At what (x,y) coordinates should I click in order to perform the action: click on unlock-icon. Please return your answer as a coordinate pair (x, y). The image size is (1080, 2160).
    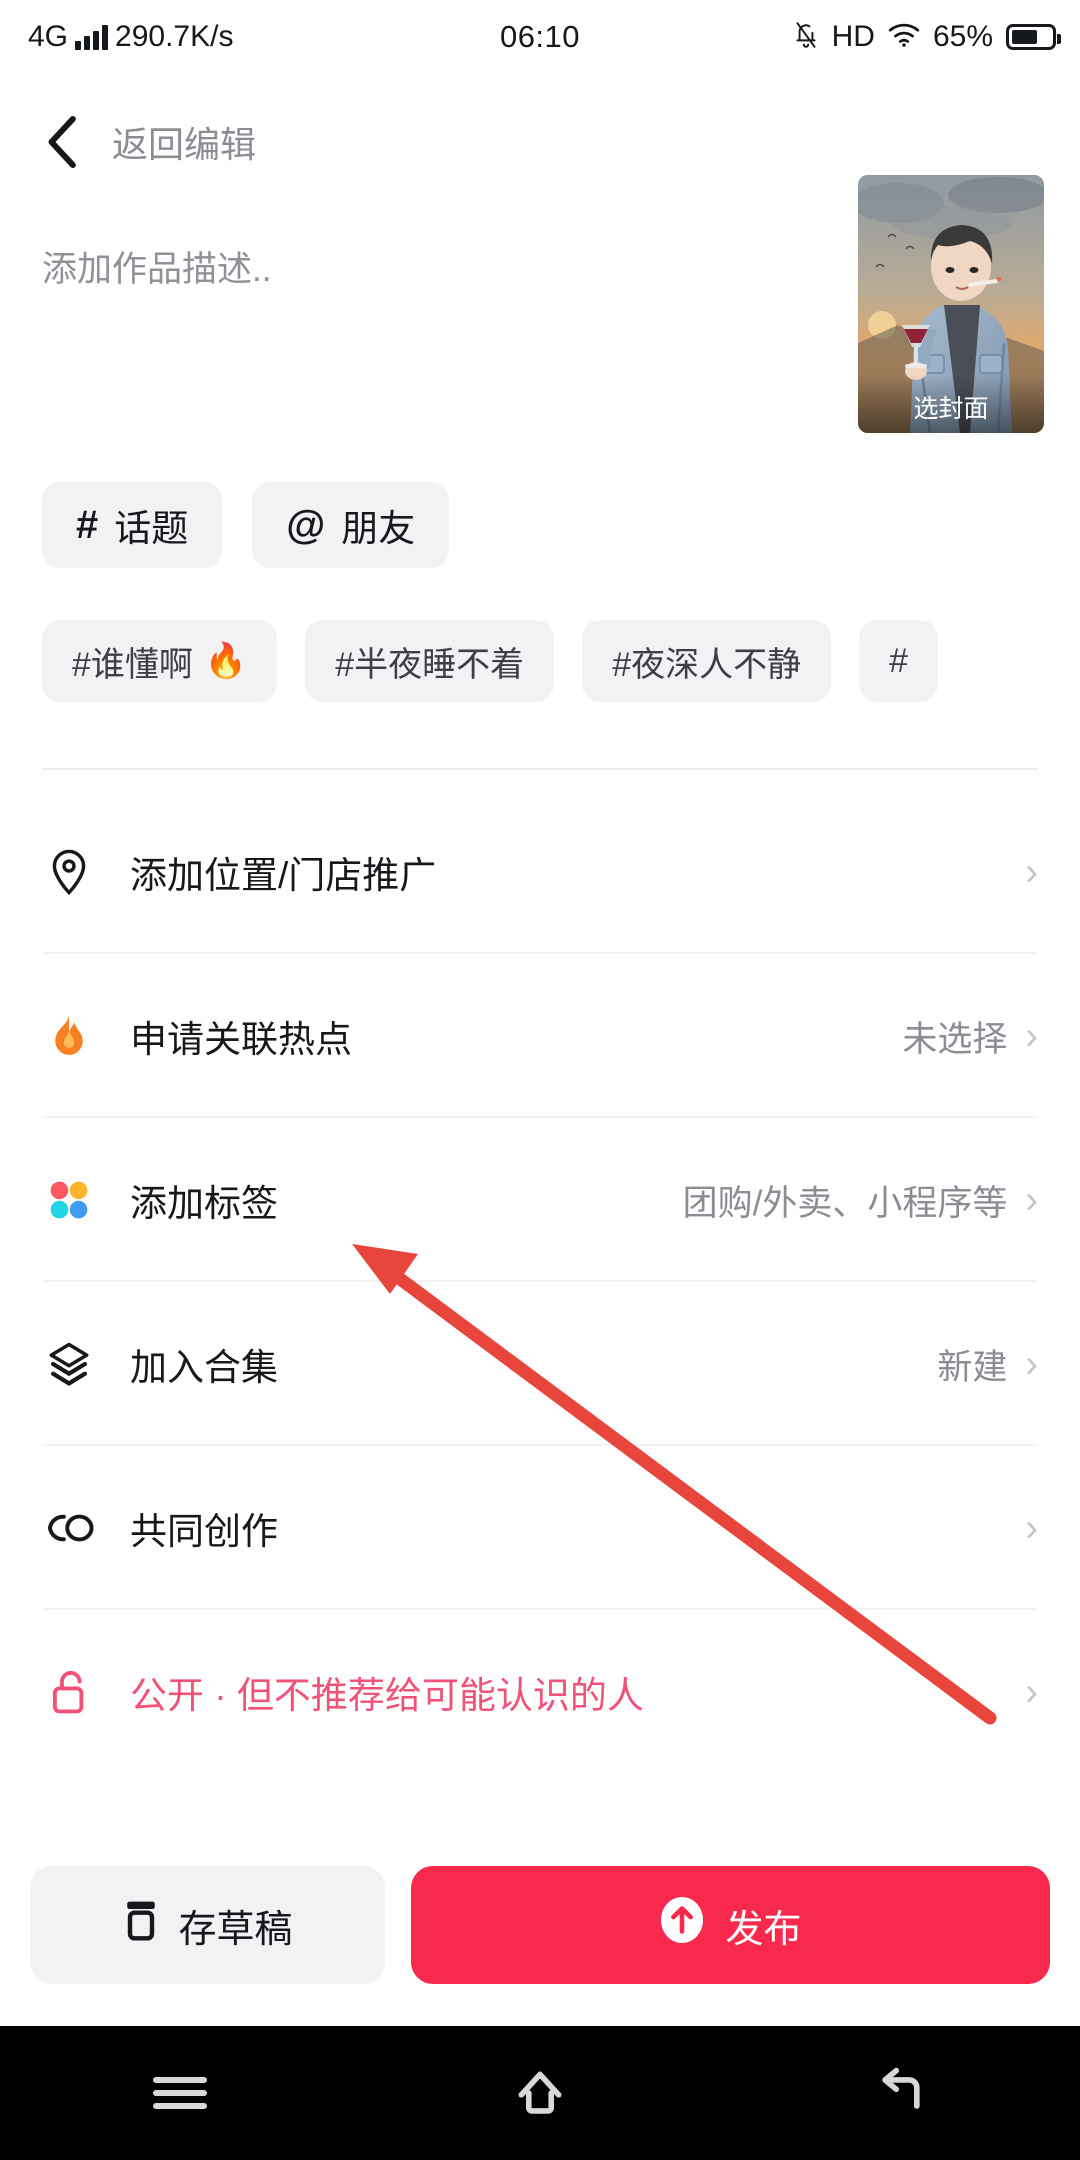
    Looking at the image, I should click on (69, 1692).